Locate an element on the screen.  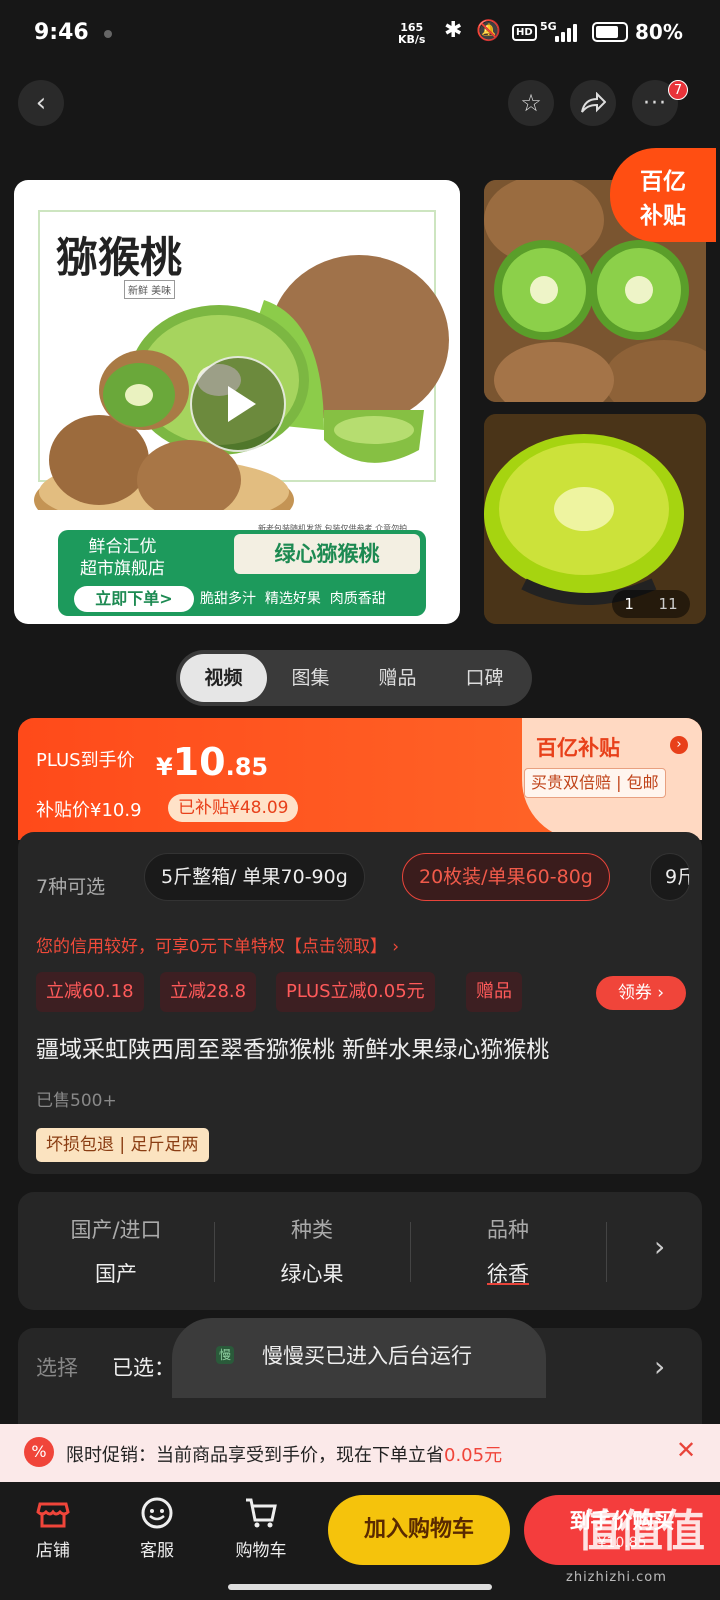
home-indicator is located at coordinates (360, 1587).